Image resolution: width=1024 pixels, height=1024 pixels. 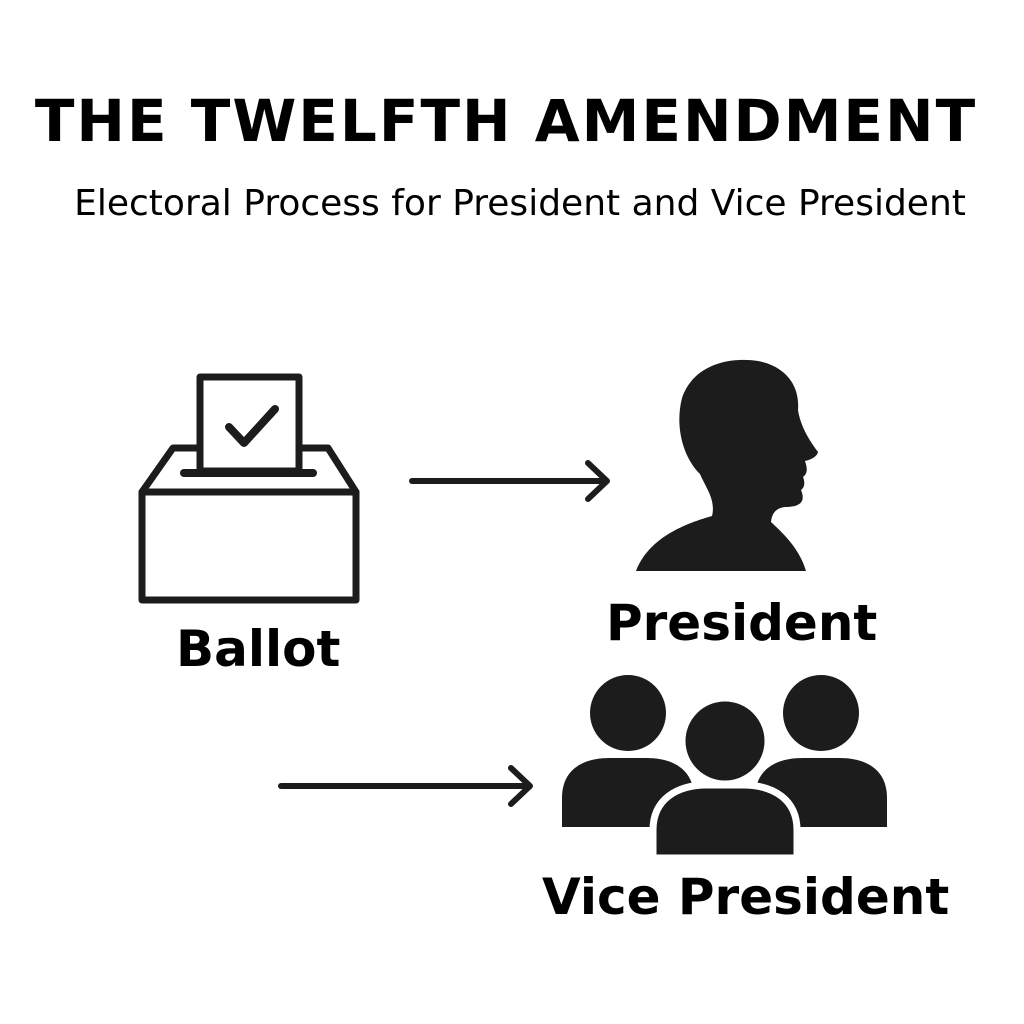 I want to click on person-profile-icon, so click(x=727, y=465).